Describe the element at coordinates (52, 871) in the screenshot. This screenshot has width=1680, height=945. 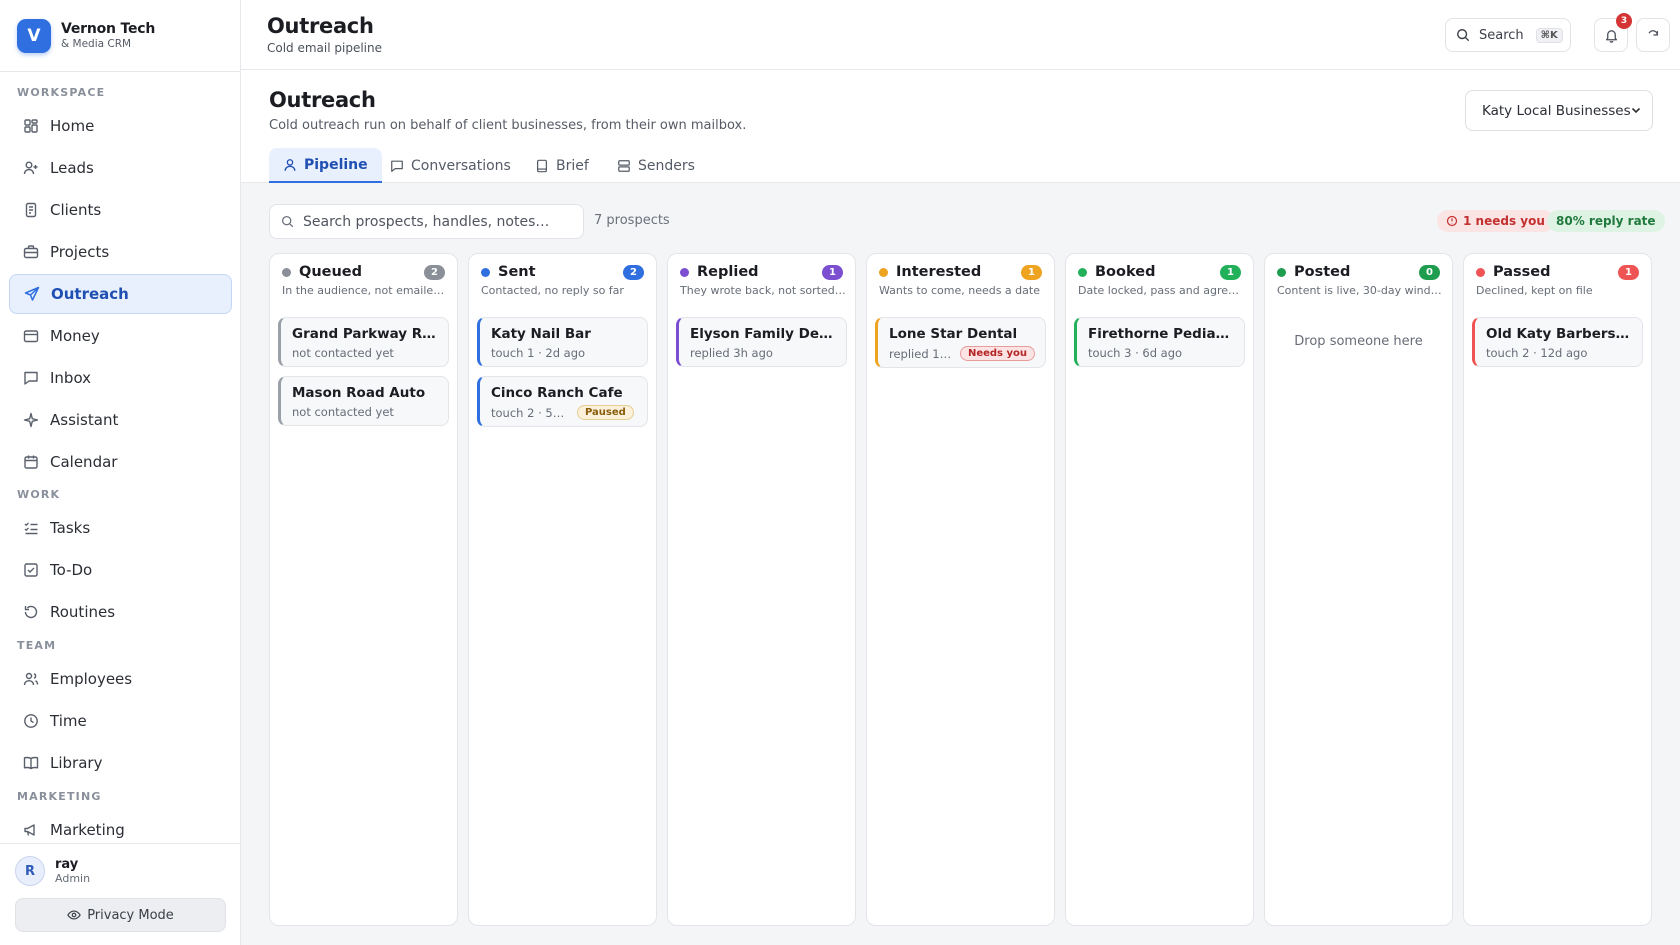
I see `user-profile: R ray Admin` at that location.